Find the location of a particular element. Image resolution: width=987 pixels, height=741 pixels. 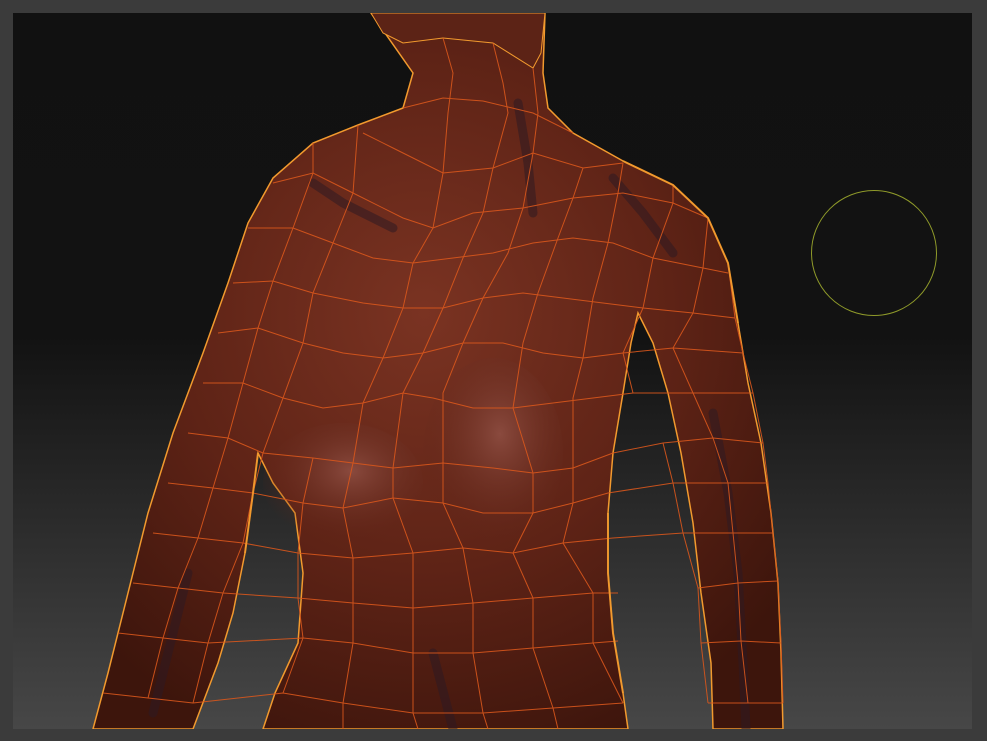

breast-right is located at coordinates (493, 453).